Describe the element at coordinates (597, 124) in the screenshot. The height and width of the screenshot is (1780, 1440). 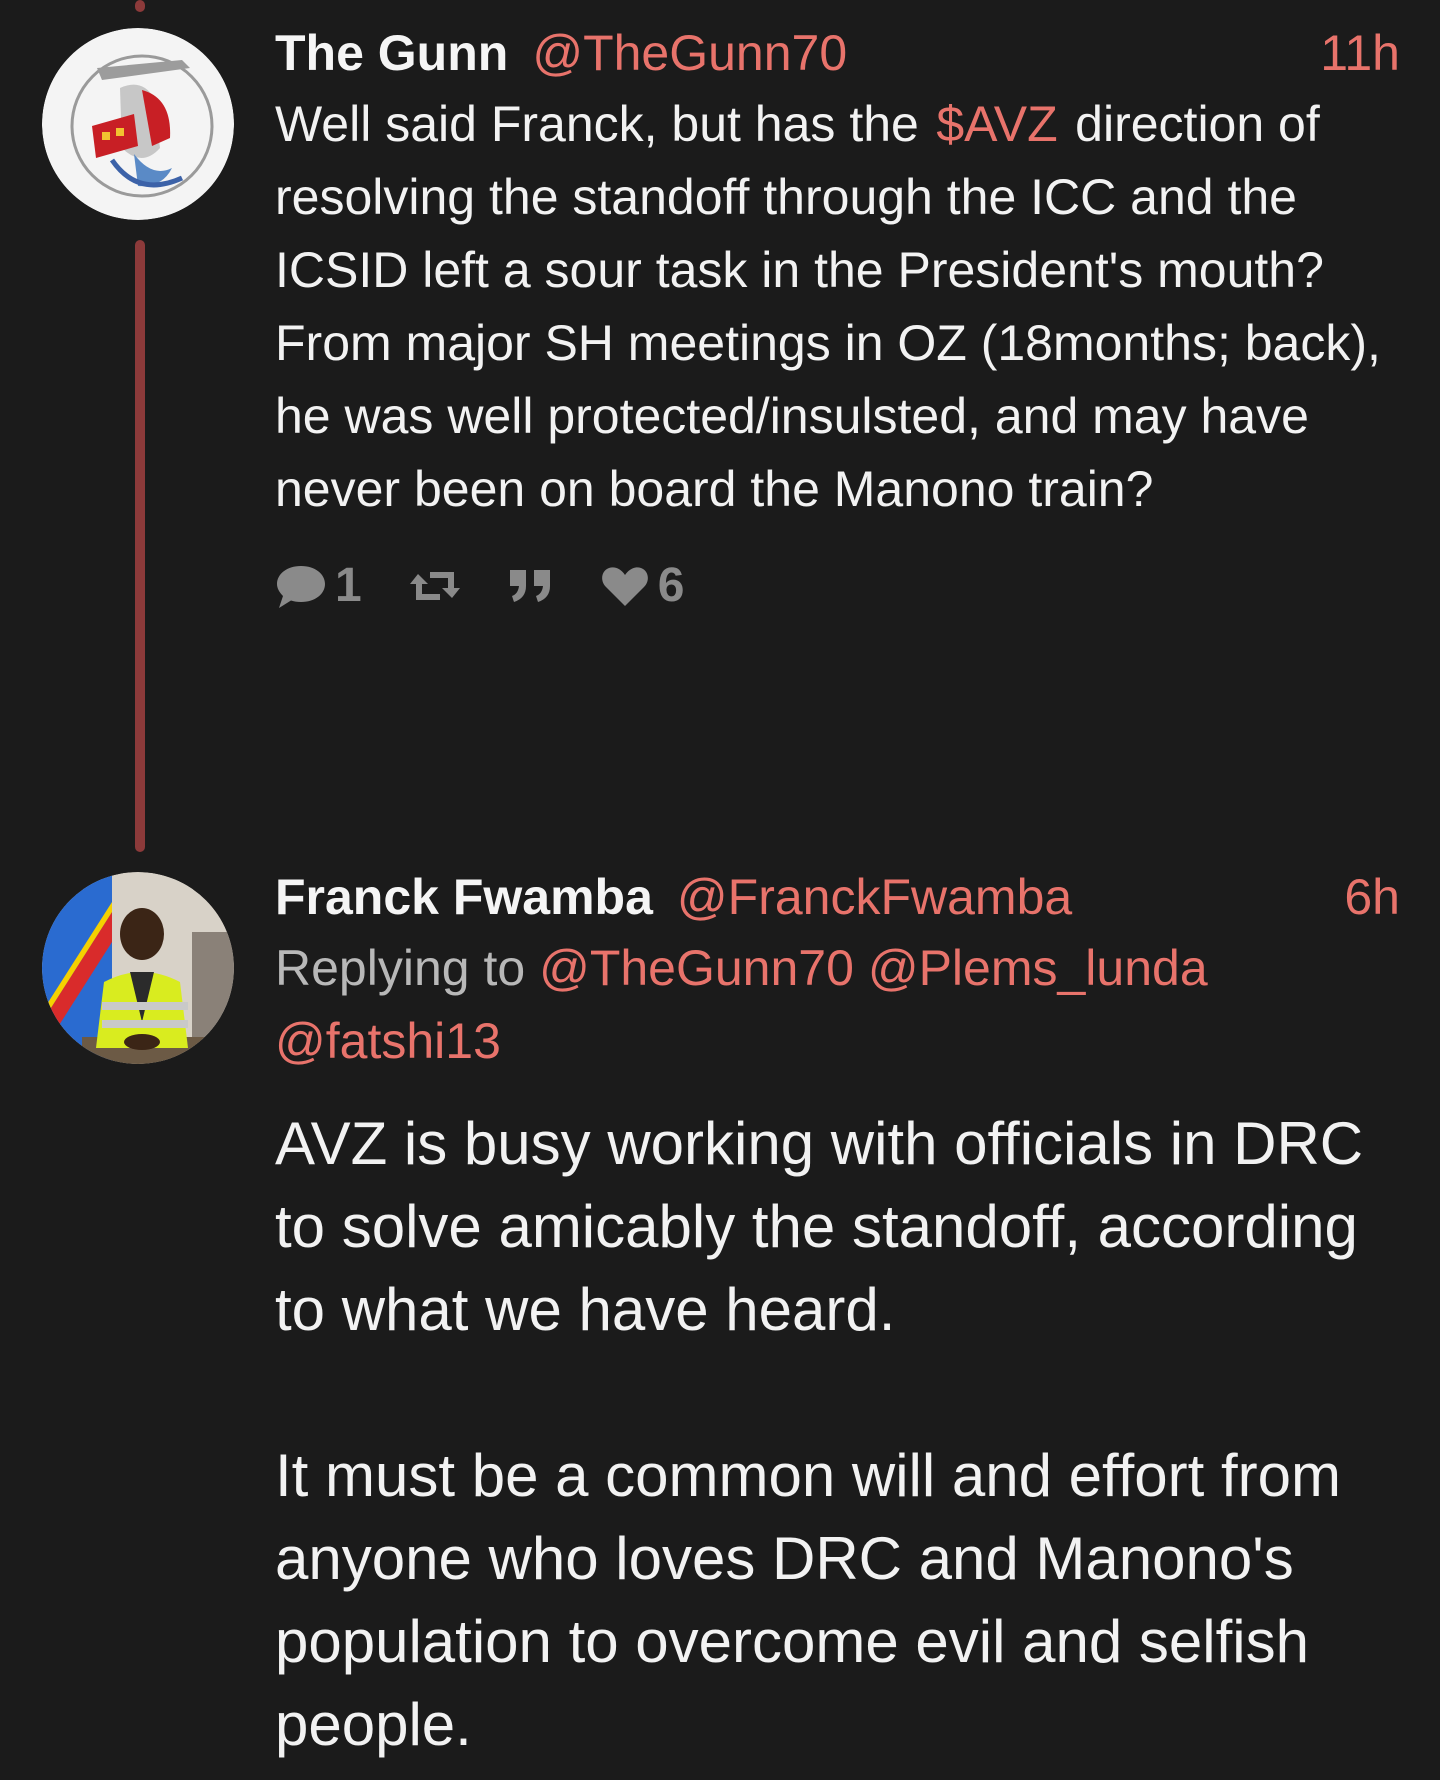
I see `tweet-text: Well said Franck, but has the` at that location.